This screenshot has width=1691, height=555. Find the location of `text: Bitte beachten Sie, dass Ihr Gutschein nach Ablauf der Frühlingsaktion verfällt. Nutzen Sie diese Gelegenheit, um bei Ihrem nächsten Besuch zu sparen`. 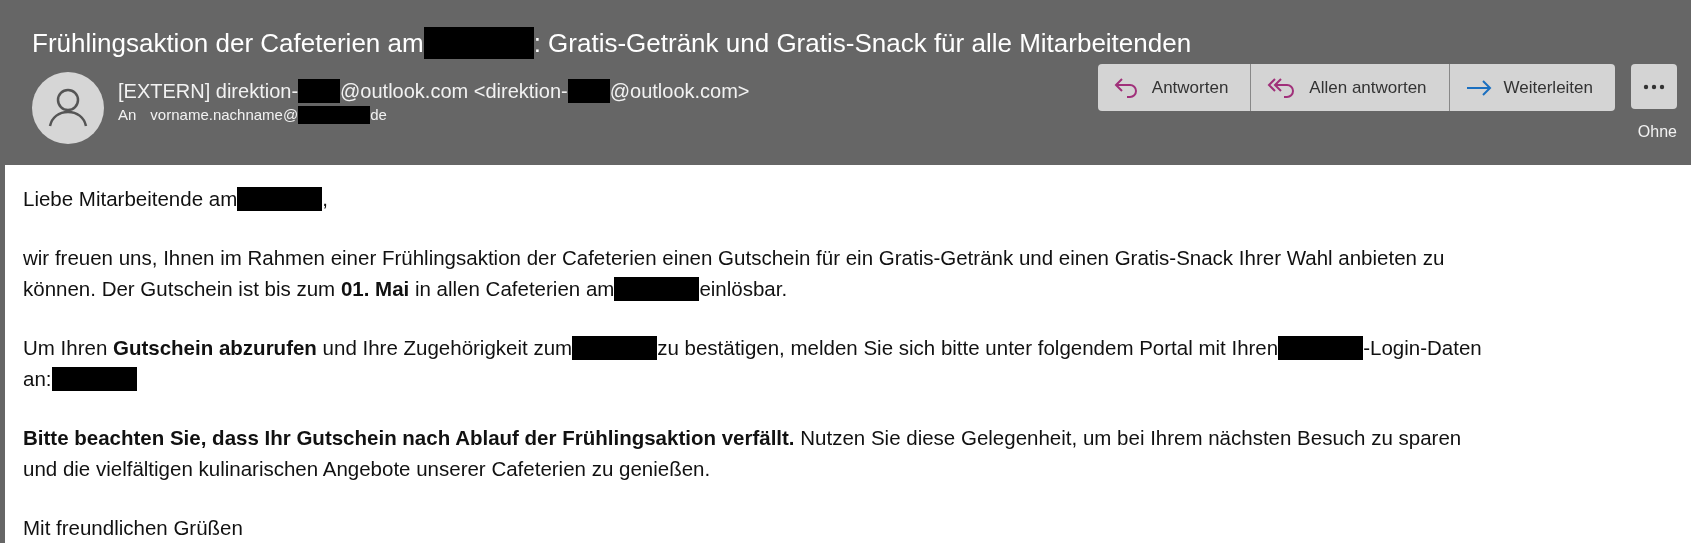

text: Bitte beachten Sie, dass Ihr Gutschein nach Ablauf der Frühlingsaktion verfällt. Nutzen Sie diese Gelegenheit, um bei Ihrem nächsten Besuch zu sparen is located at coordinates (742, 437).